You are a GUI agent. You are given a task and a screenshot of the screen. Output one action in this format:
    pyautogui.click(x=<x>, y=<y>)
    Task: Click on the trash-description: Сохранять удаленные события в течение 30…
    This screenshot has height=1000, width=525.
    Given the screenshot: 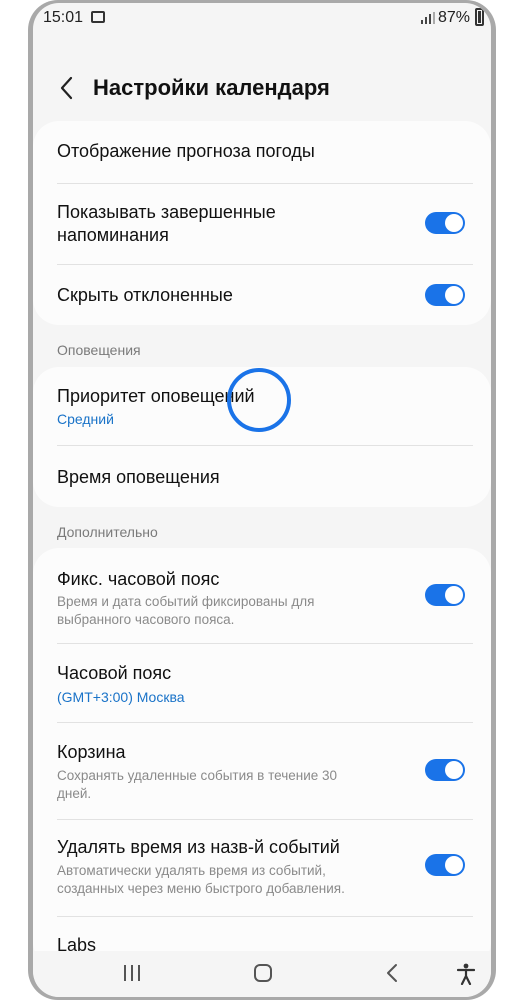 What is the action you would take?
    pyautogui.click(x=197, y=784)
    